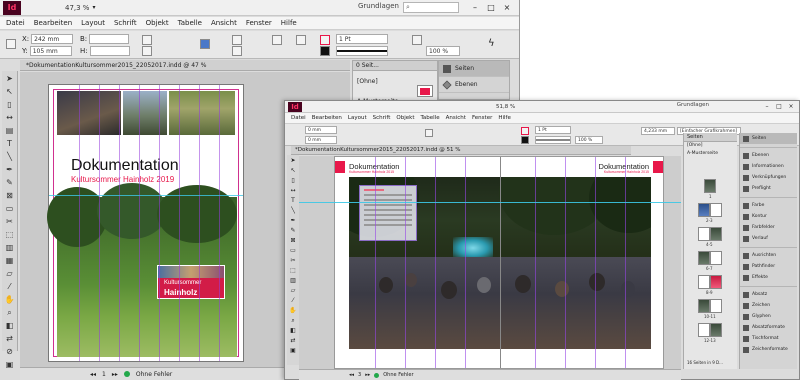 The image size is (800, 380). I want to click on dock-table-styles: Tischformat, so click(768, 338).